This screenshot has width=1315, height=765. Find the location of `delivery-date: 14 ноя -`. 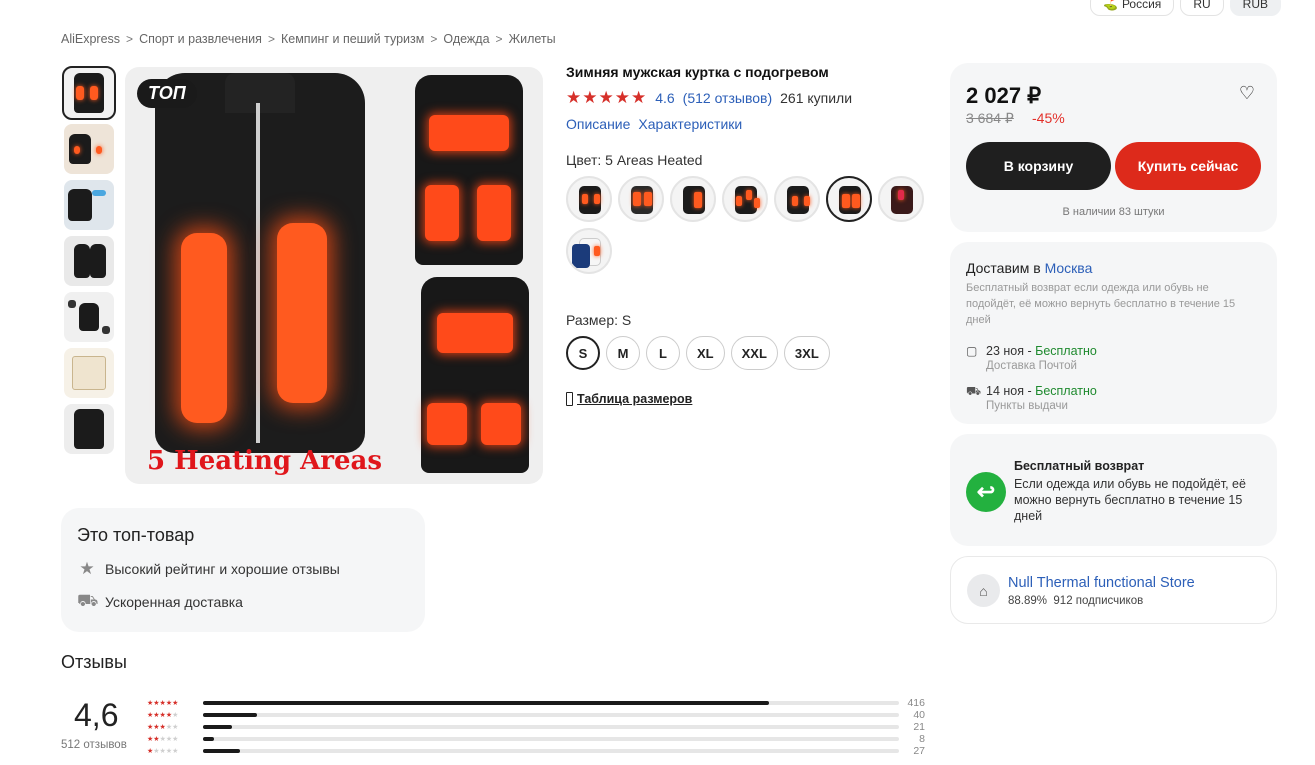

delivery-date: 14 ноя - is located at coordinates (1011, 391).